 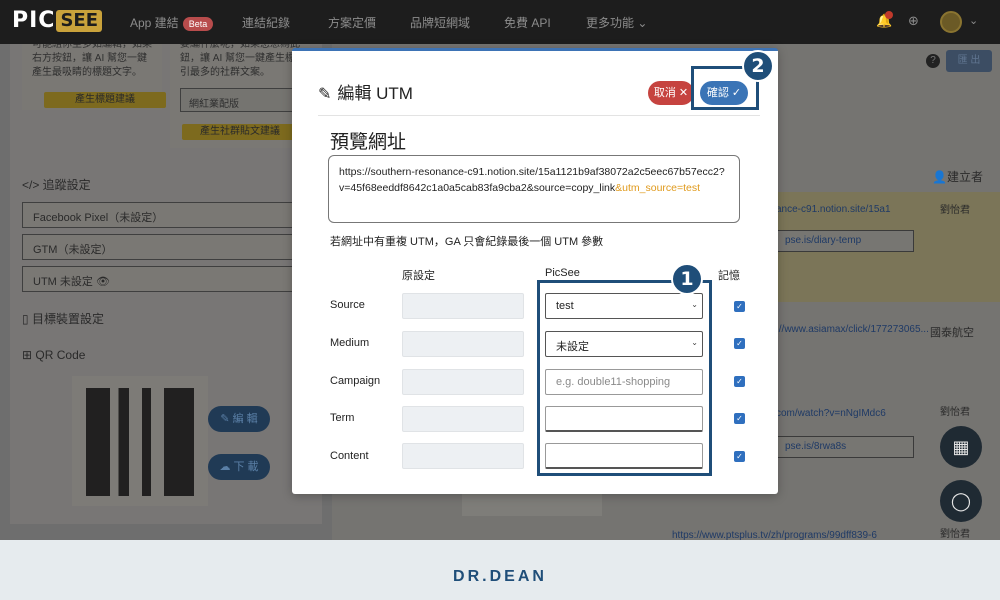 I want to click on original-column-header: 原設定, so click(x=418, y=276).